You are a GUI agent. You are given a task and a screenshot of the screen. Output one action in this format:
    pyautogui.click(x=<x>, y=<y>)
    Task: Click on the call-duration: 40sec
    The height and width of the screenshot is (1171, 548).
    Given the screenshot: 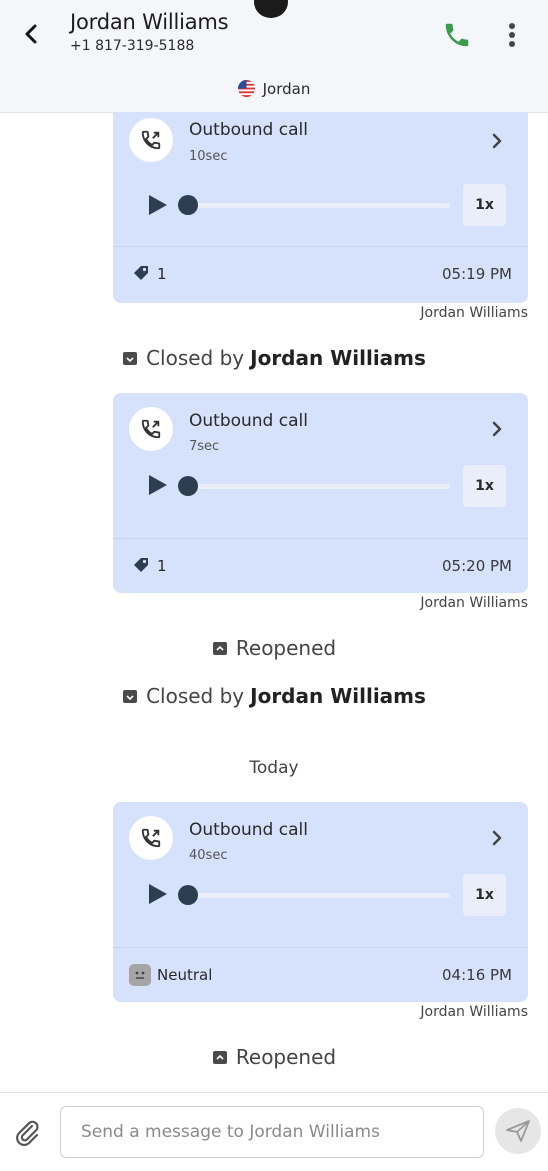 What is the action you would take?
    pyautogui.click(x=208, y=855)
    